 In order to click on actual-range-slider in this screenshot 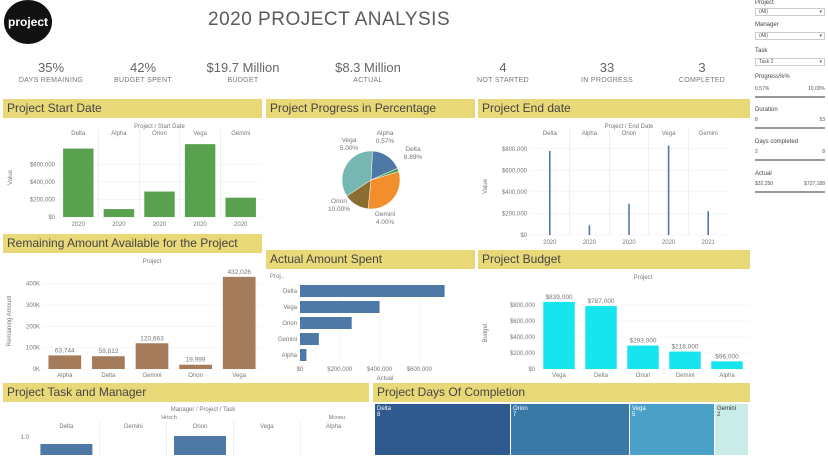, I will do `click(790, 192)`.